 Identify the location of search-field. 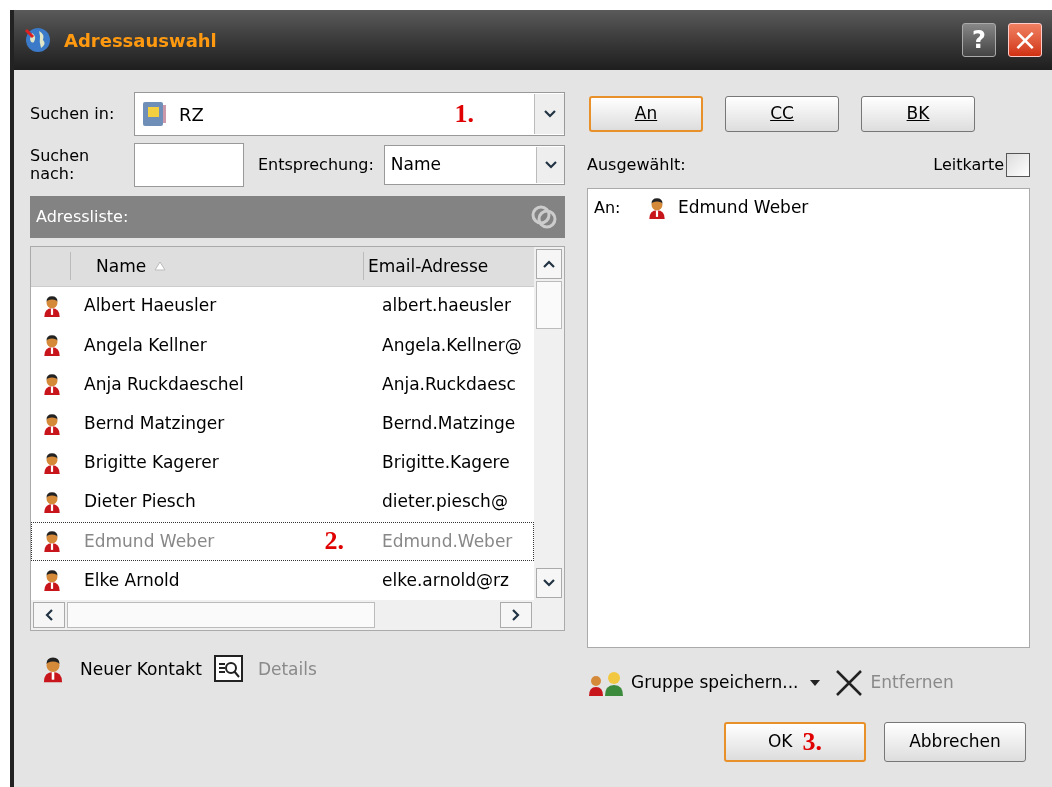
(189, 165).